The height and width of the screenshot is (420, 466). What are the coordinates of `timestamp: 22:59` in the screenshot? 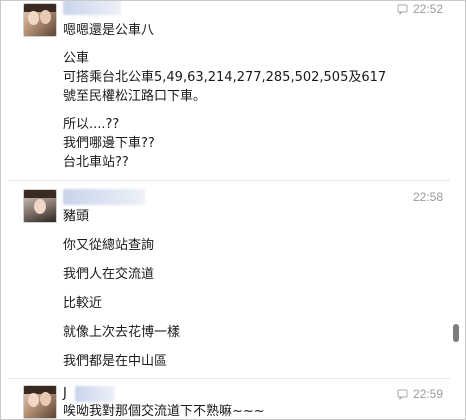 It's located at (427, 394).